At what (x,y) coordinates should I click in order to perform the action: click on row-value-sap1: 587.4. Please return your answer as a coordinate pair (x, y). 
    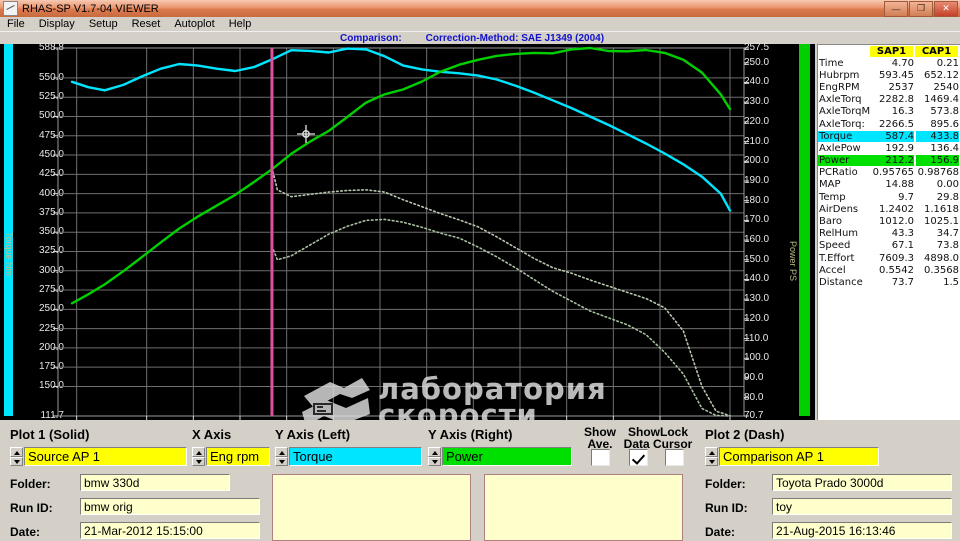
    Looking at the image, I should click on (892, 136).